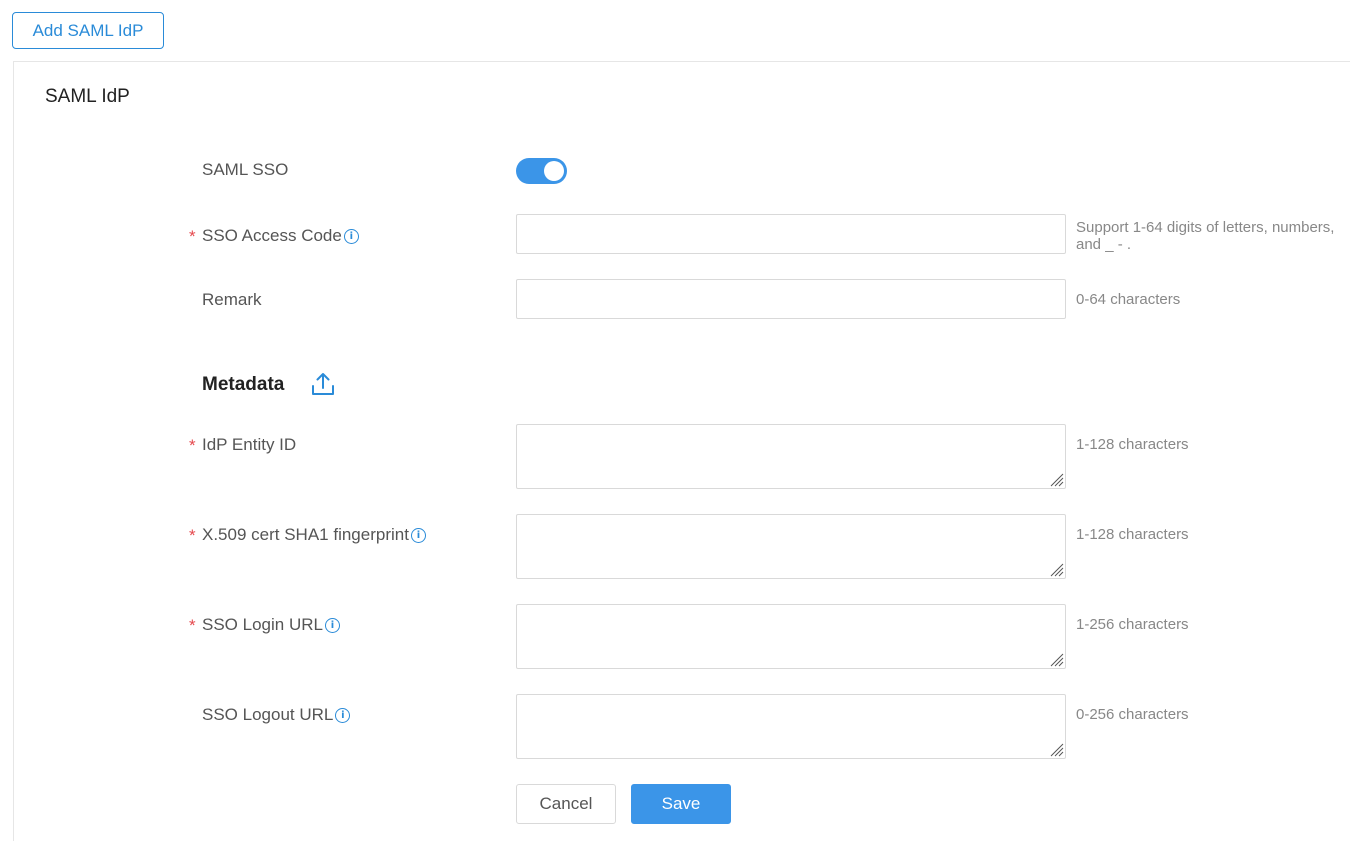 The height and width of the screenshot is (841, 1350). I want to click on sso-logout-url-label-text: SSO Logout URL, so click(268, 714).